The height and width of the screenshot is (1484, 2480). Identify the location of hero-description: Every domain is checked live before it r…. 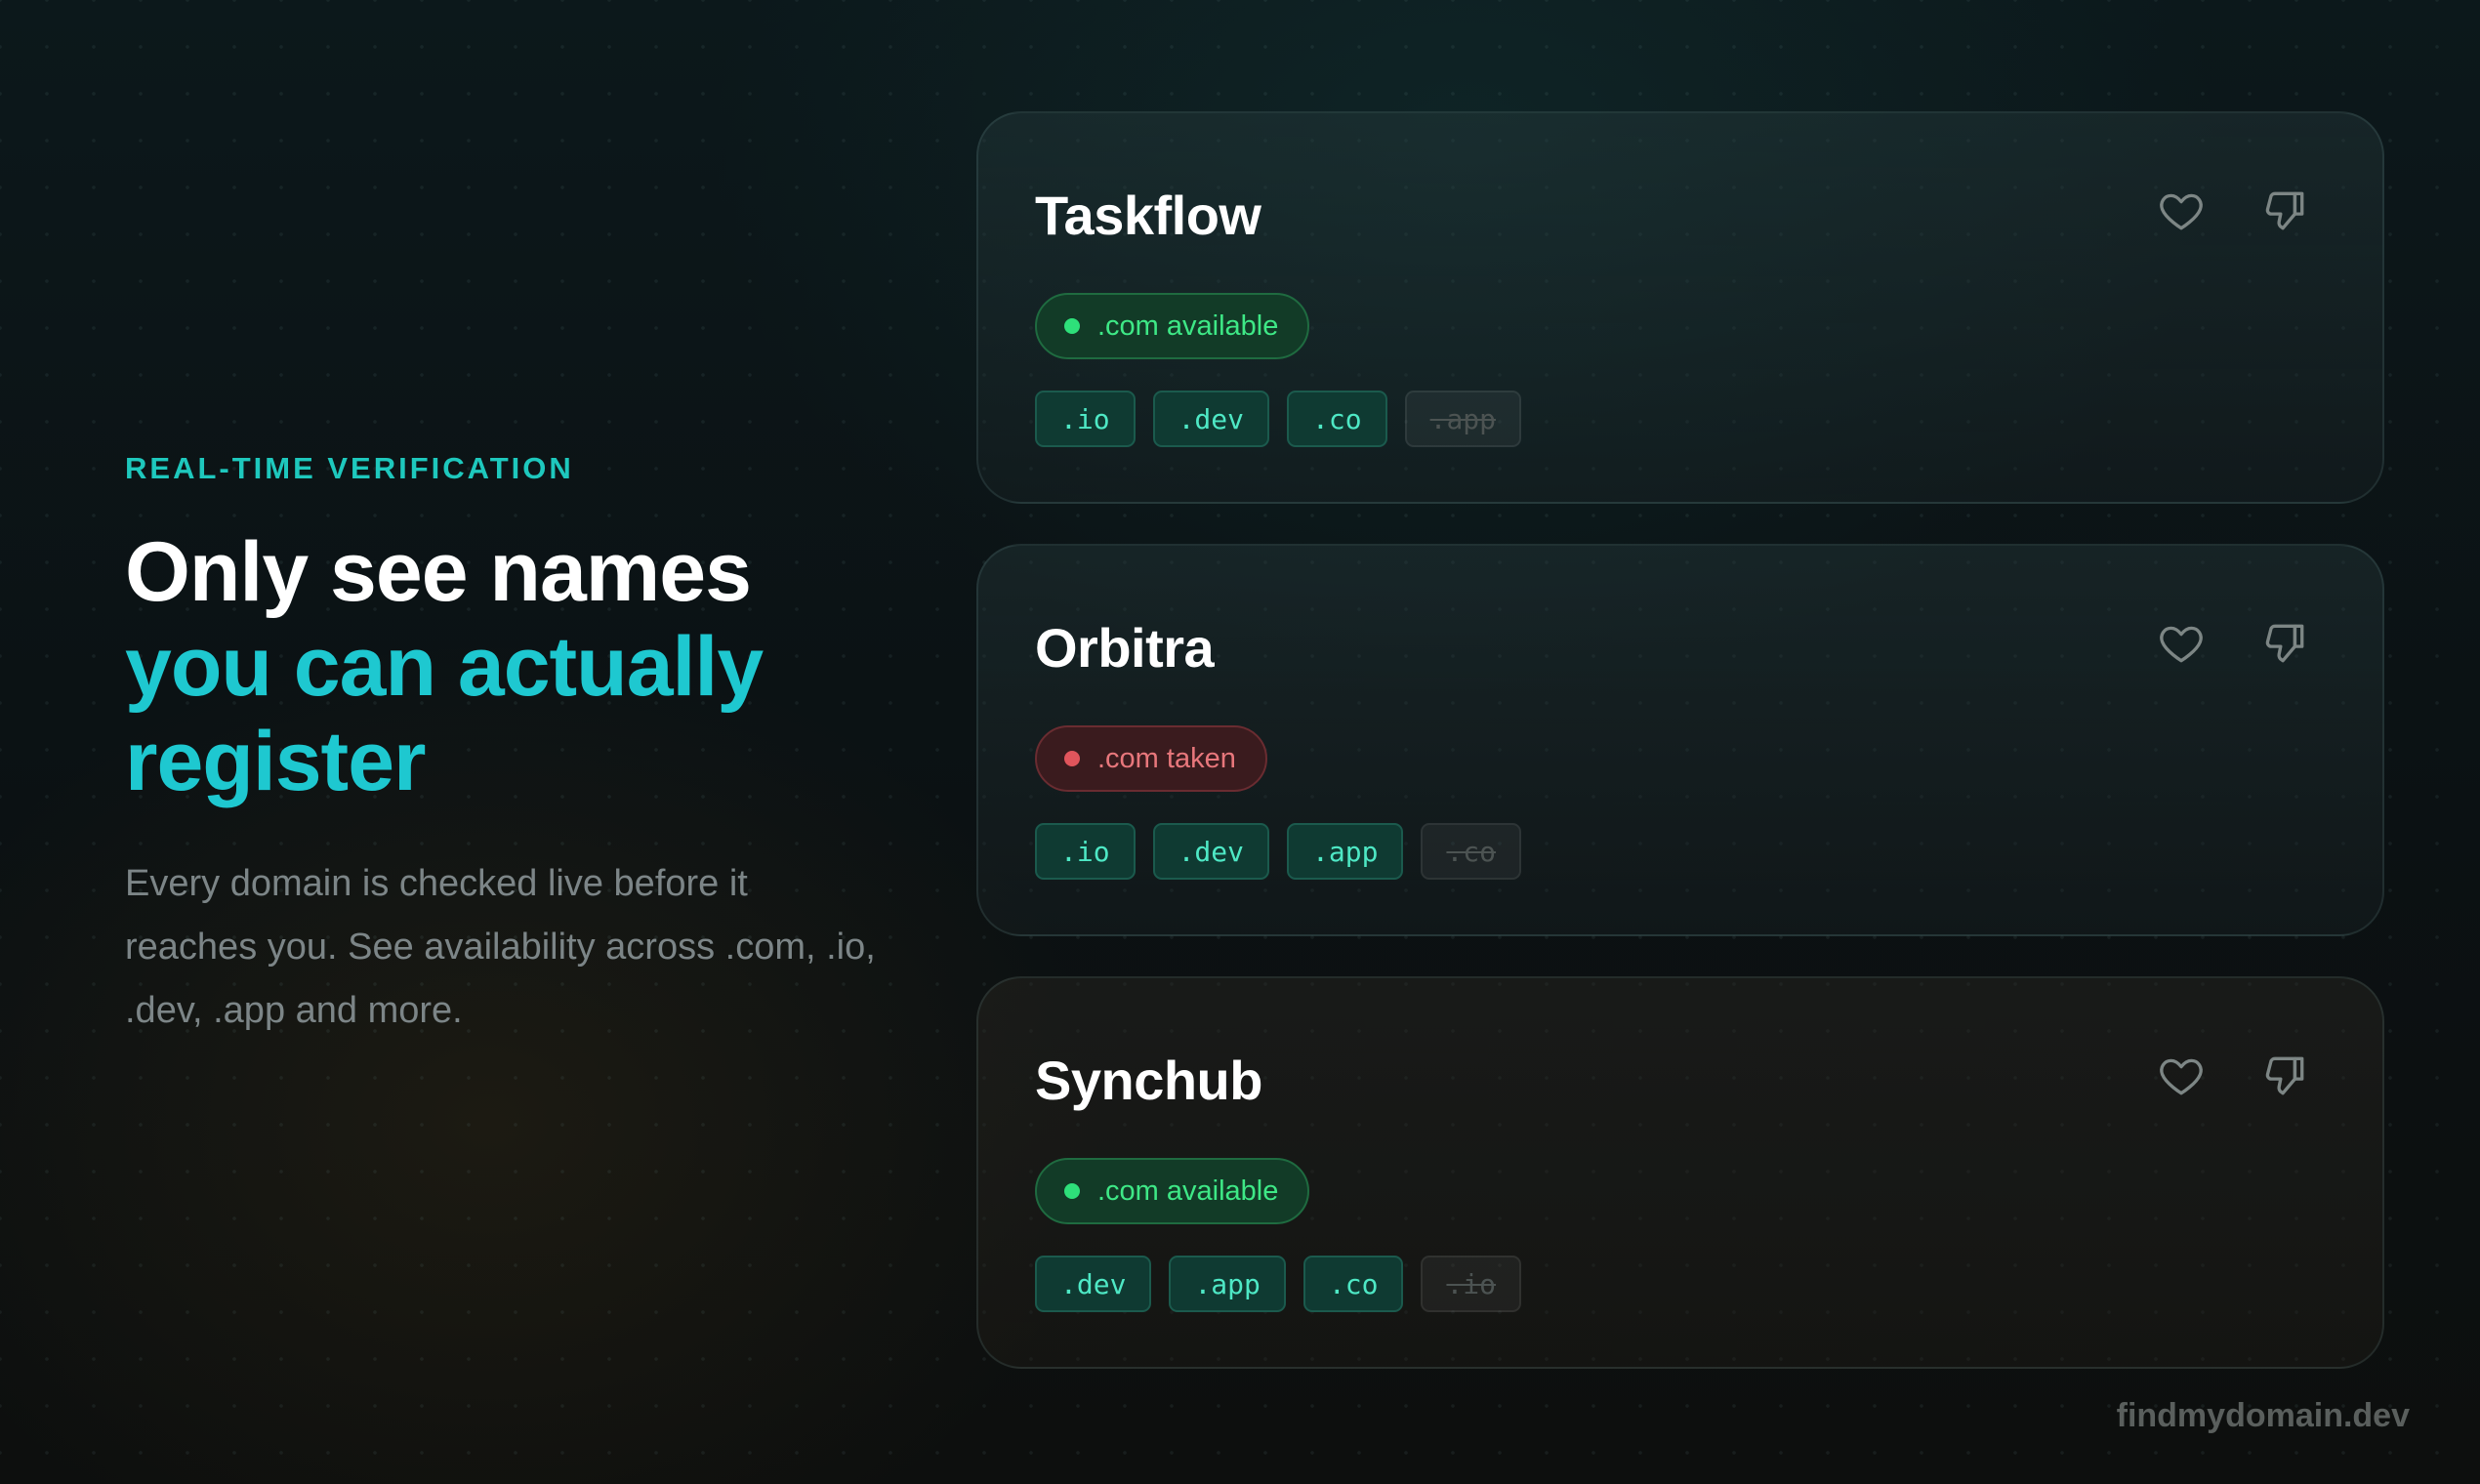
(501, 947).